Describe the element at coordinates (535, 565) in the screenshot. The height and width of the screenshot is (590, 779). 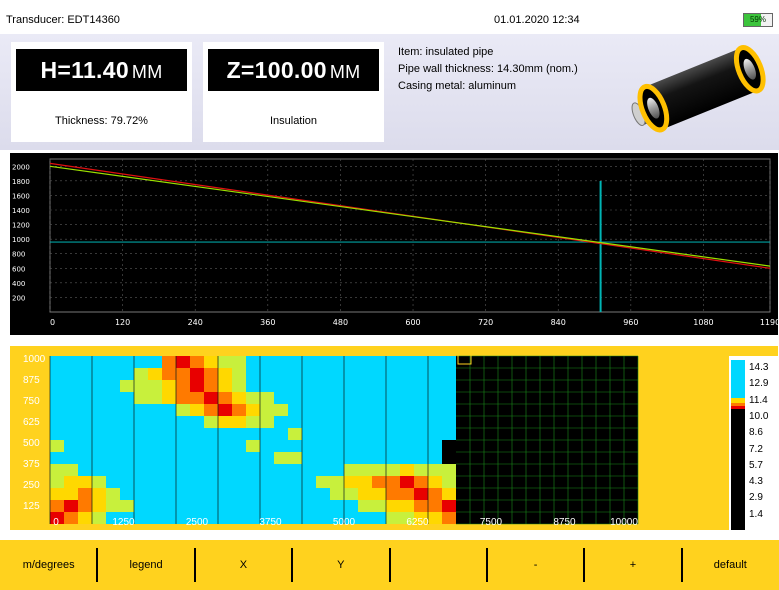
I see `minus-button: -` at that location.